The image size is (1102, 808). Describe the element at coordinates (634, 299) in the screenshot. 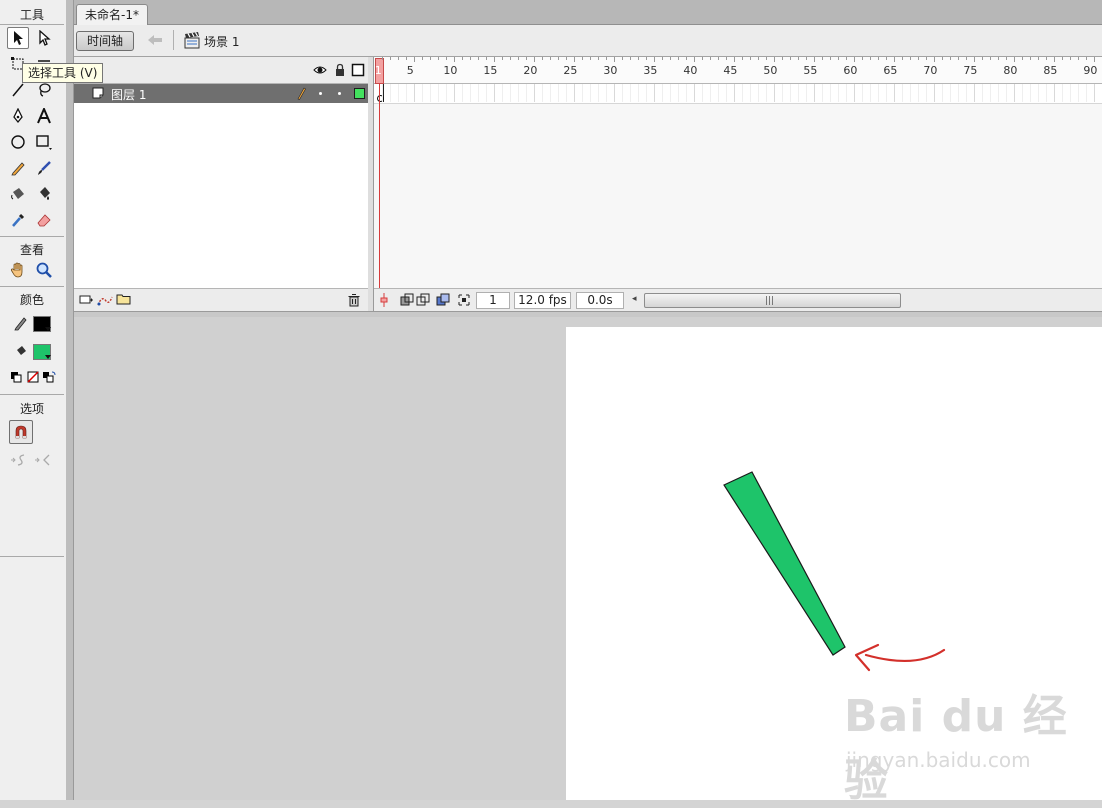

I see `scroll-left-arrow-icon: ◂` at that location.